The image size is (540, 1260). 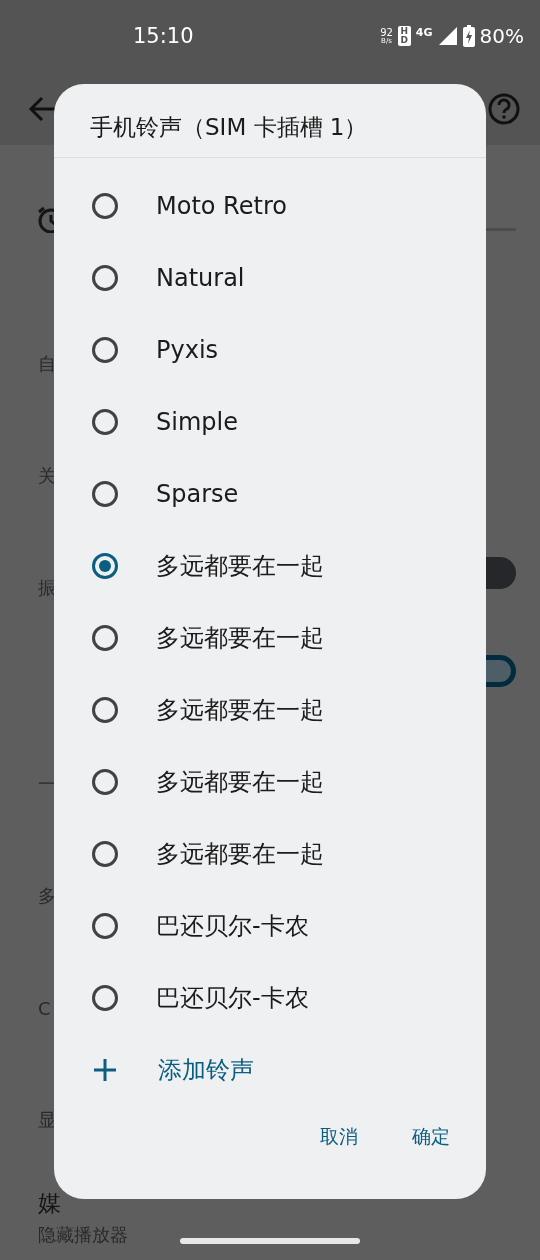 What do you see at coordinates (424, 32) in the screenshot?
I see `network-type: 4G` at bounding box center [424, 32].